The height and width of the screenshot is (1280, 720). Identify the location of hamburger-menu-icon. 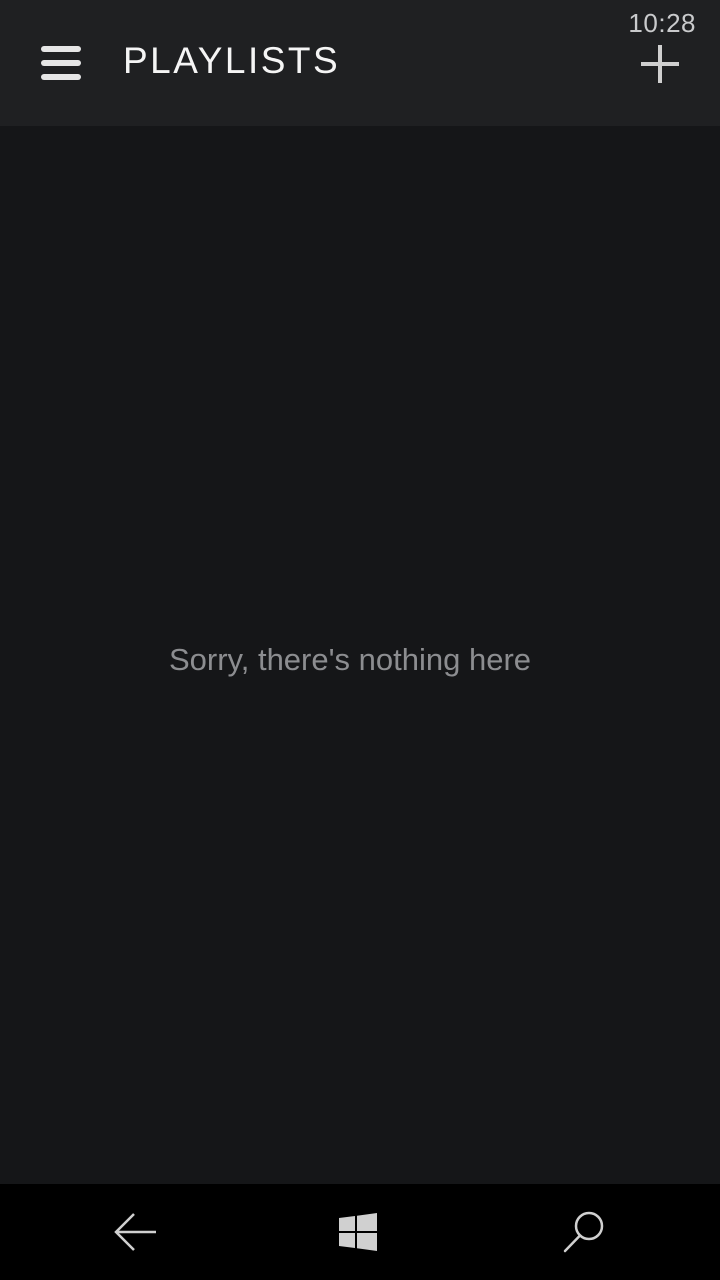
(61, 63).